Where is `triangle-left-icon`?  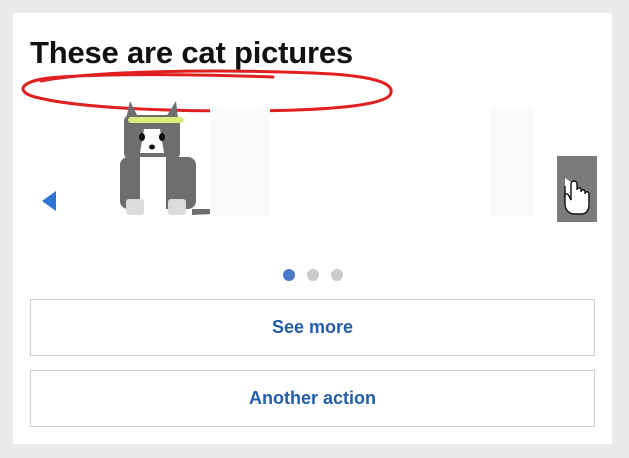
triangle-left-icon is located at coordinates (49, 201).